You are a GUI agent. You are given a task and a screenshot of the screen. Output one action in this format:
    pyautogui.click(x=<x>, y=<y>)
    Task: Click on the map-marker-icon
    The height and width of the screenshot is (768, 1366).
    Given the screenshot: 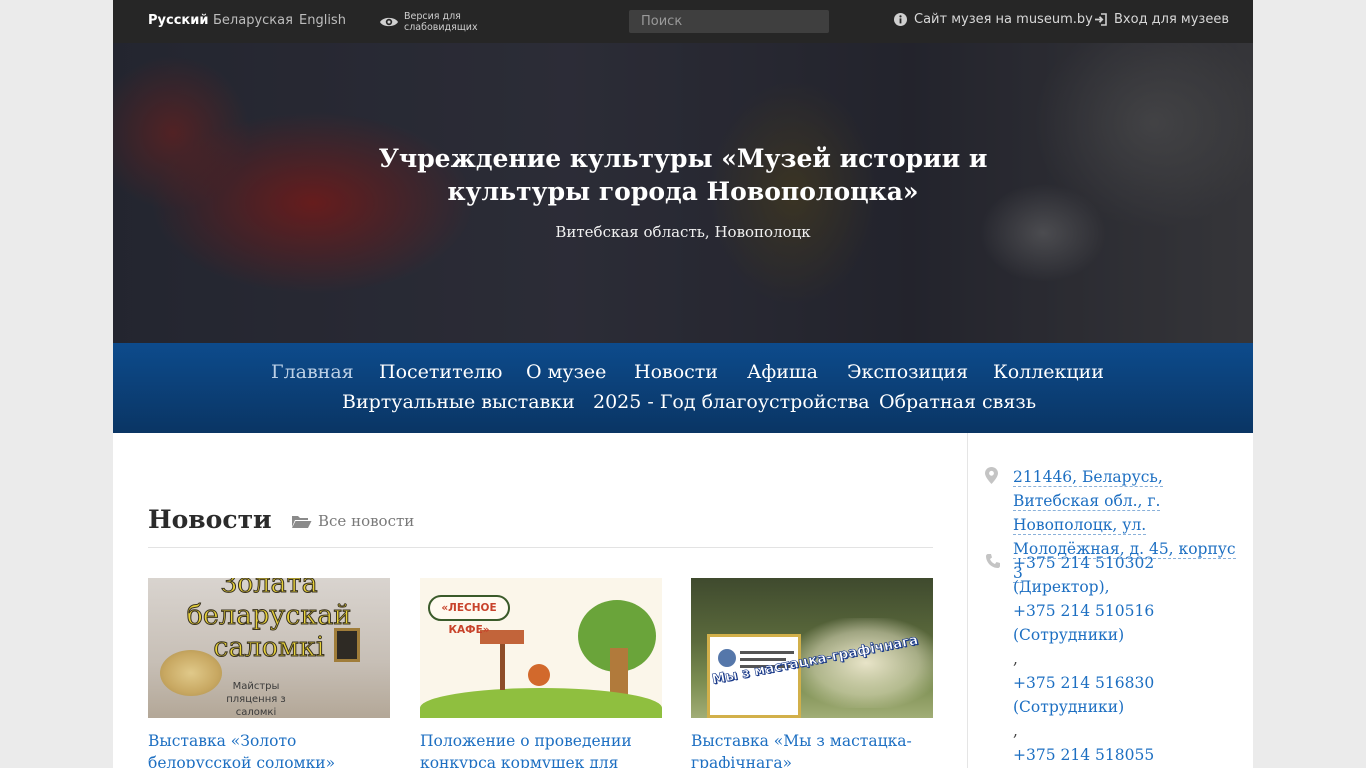 What is the action you would take?
    pyautogui.click(x=991, y=475)
    